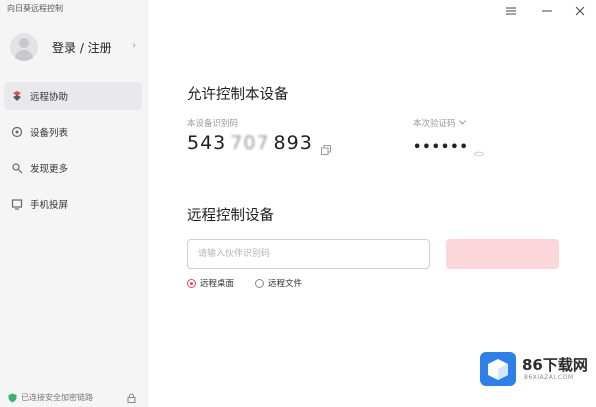 The image size is (596, 407). What do you see at coordinates (293, 143) in the screenshot?
I see `device-id-suffix: 893` at bounding box center [293, 143].